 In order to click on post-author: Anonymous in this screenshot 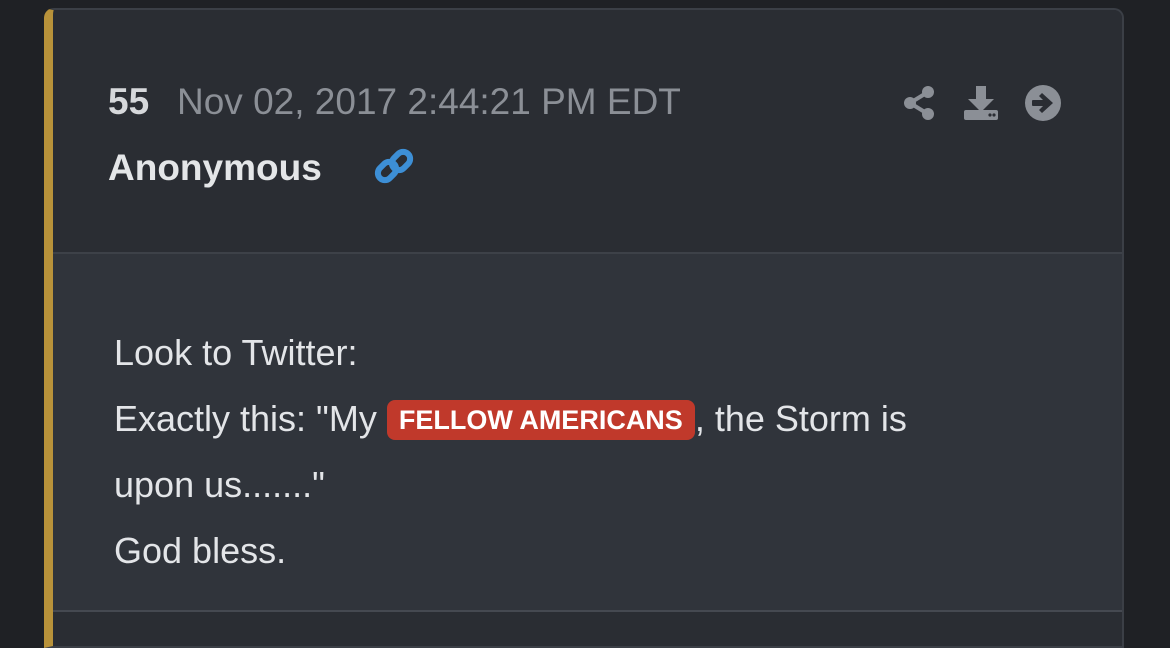, I will do `click(215, 167)`.